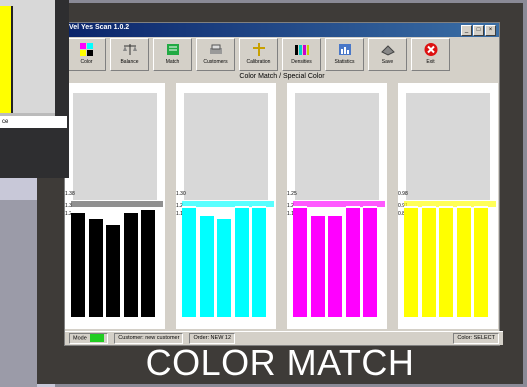  I want to click on density-column-cyan: 1.30 1.2 1.16, so click(226, 206).